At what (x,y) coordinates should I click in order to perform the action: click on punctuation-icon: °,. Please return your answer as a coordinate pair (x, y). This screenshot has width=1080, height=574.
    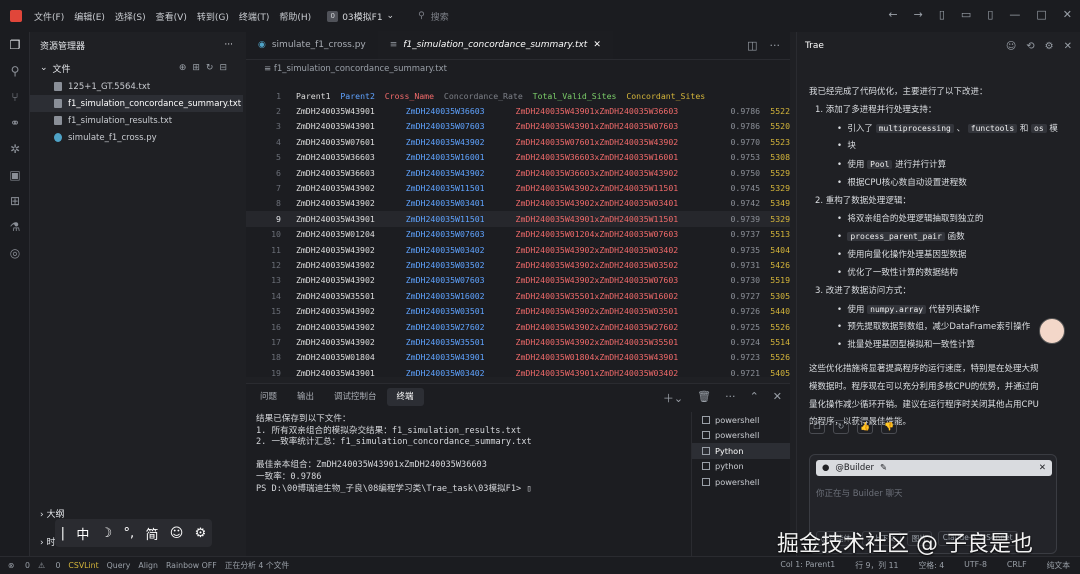
    Looking at the image, I should click on (129, 533).